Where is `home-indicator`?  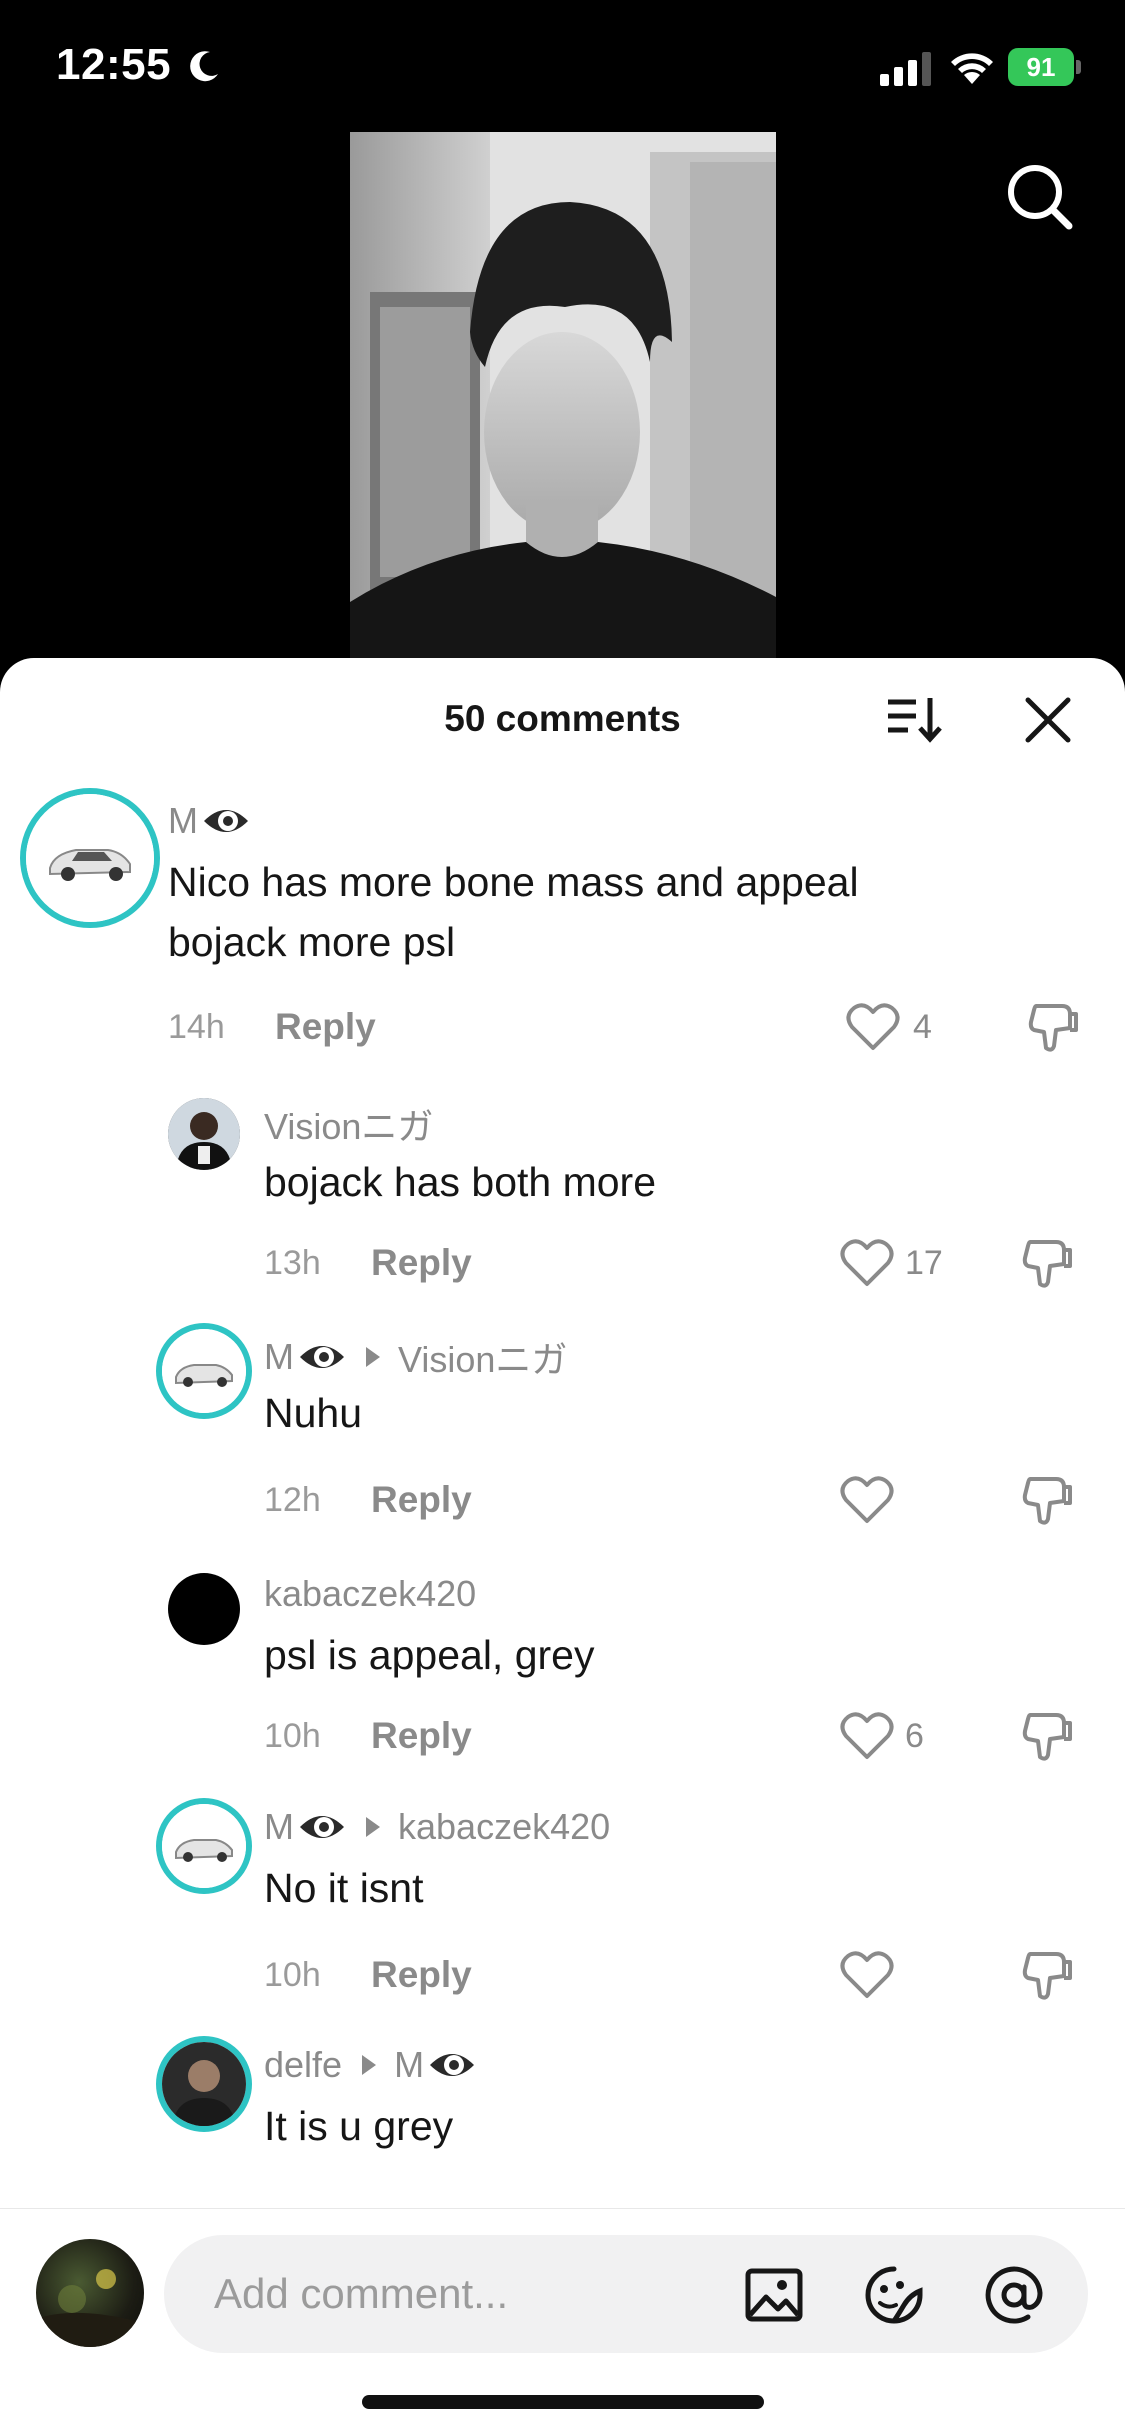 home-indicator is located at coordinates (563, 2402).